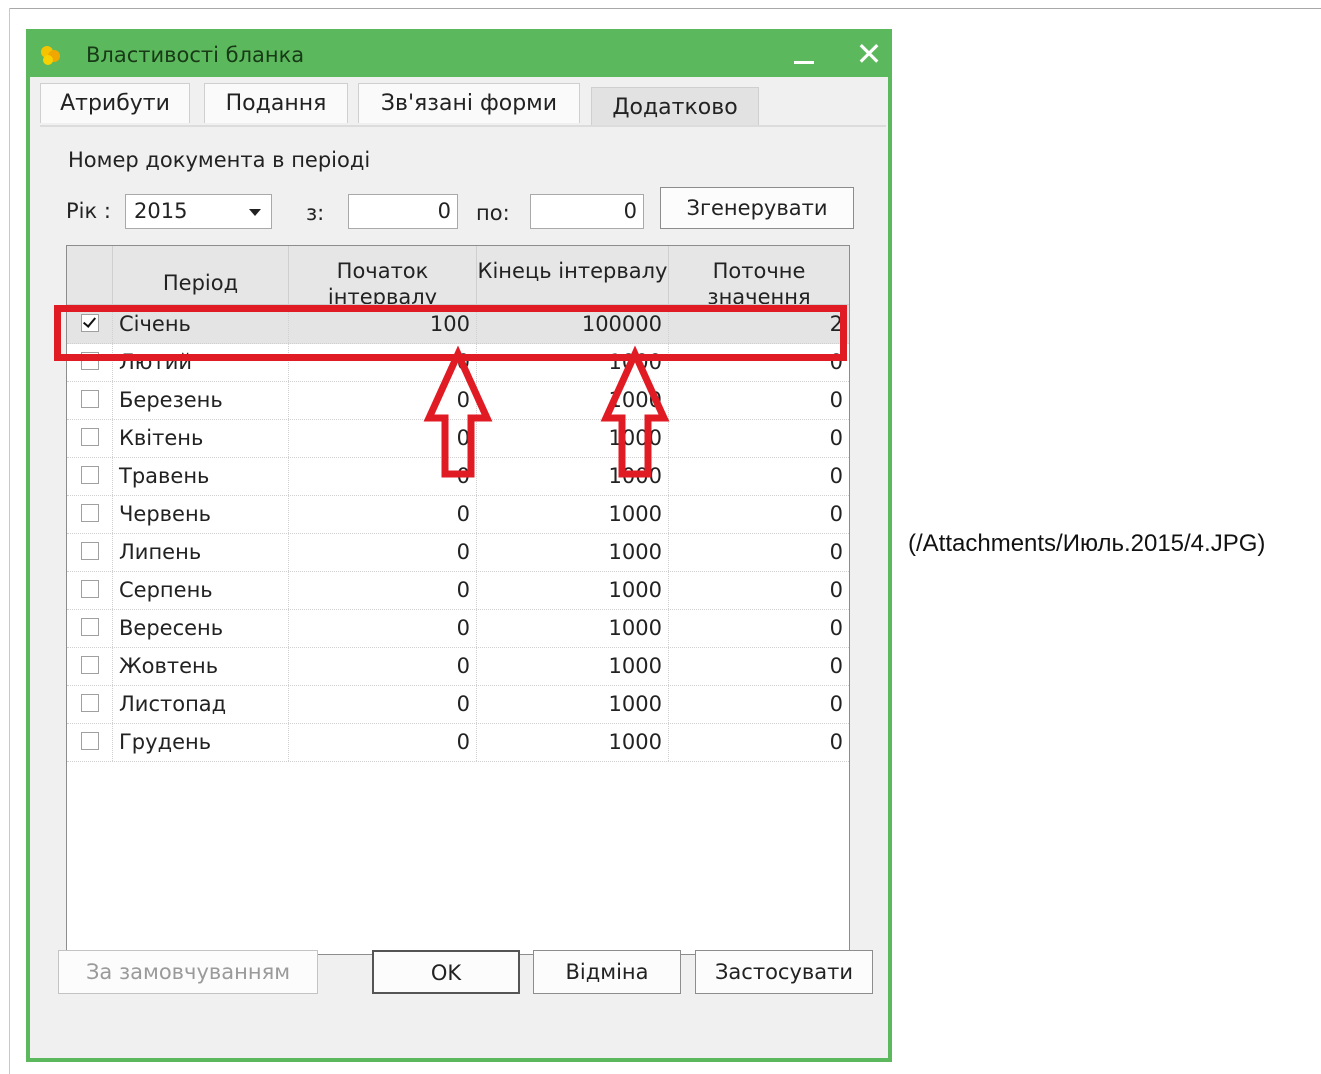  I want to click on period-cell: Квітень, so click(201, 438).